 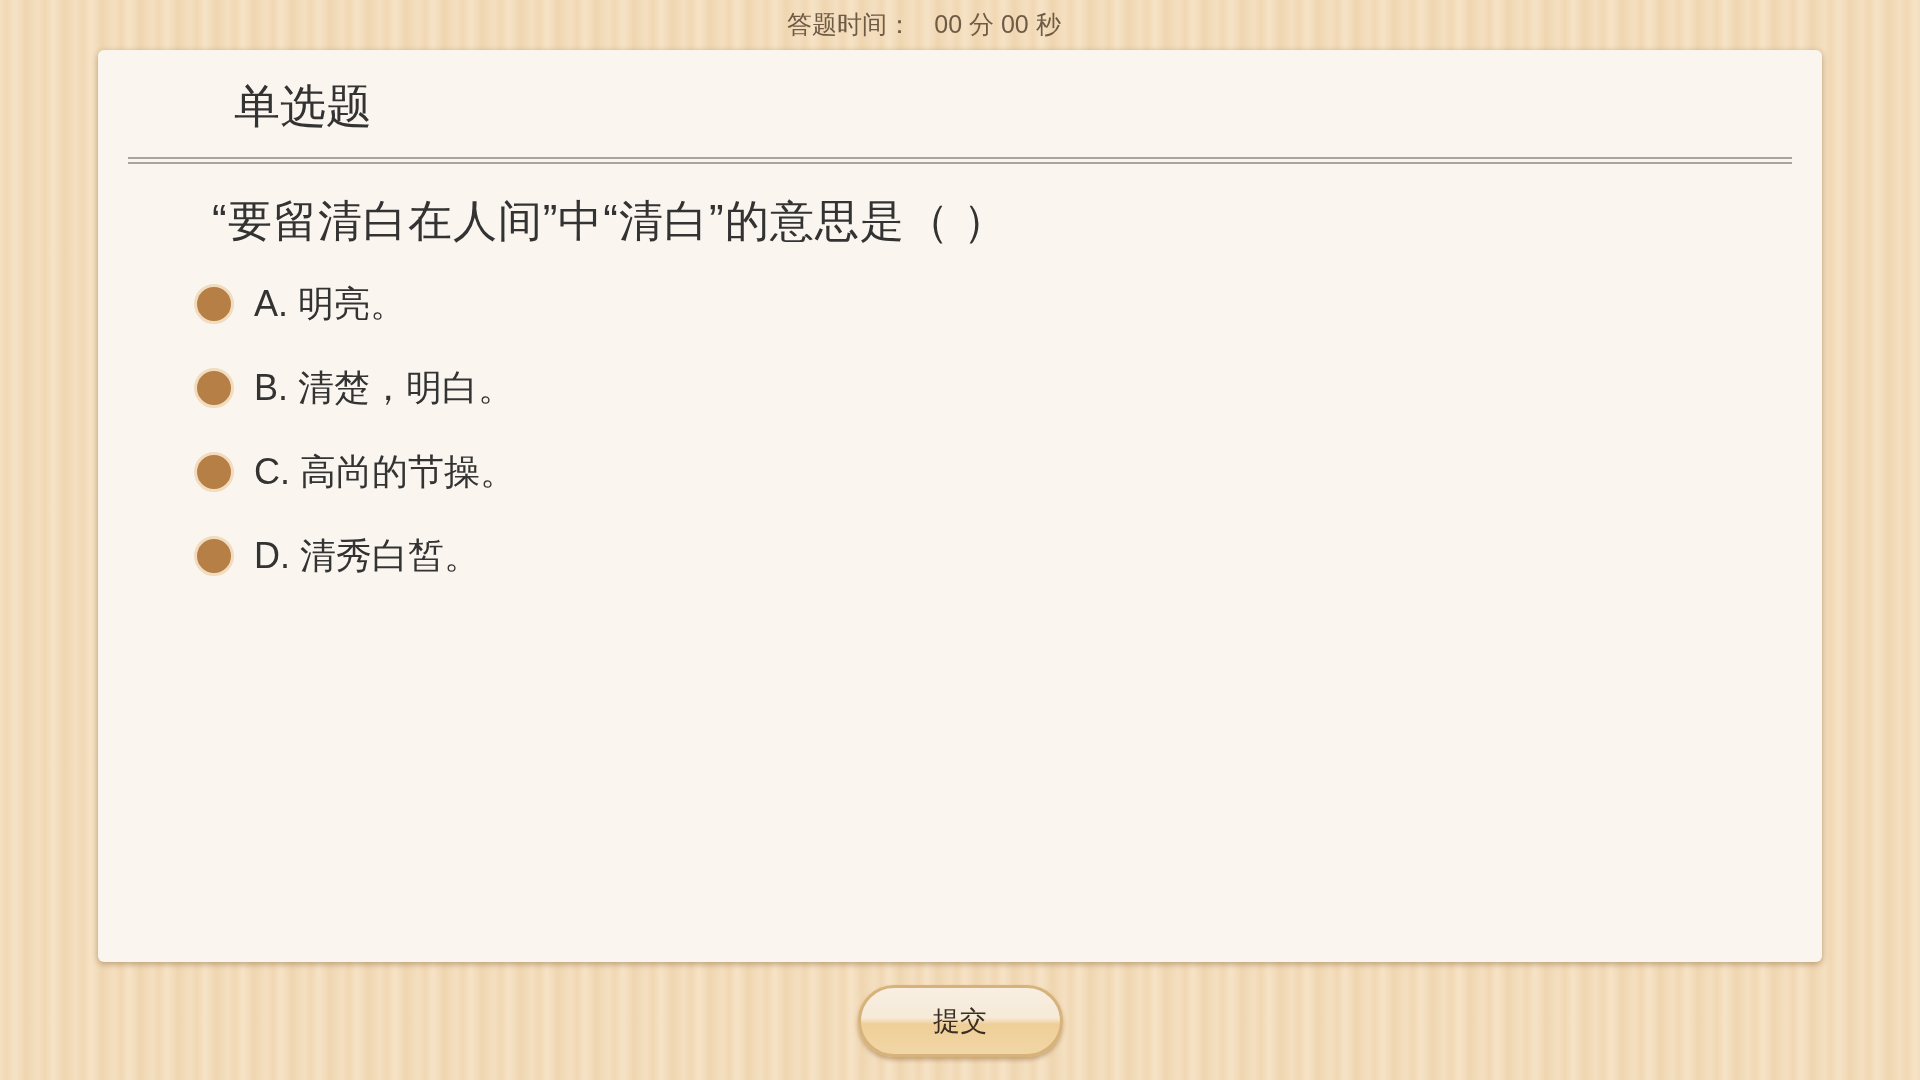 I want to click on timer-value: 00 分 00 秒, so click(x=997, y=25).